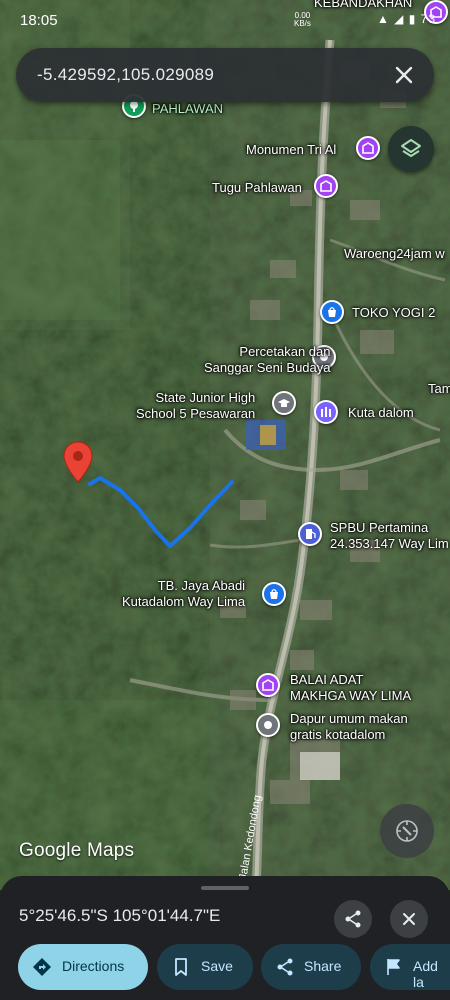 The height and width of the screenshot is (1000, 450). I want to click on directions-button: Directions, so click(83, 967).